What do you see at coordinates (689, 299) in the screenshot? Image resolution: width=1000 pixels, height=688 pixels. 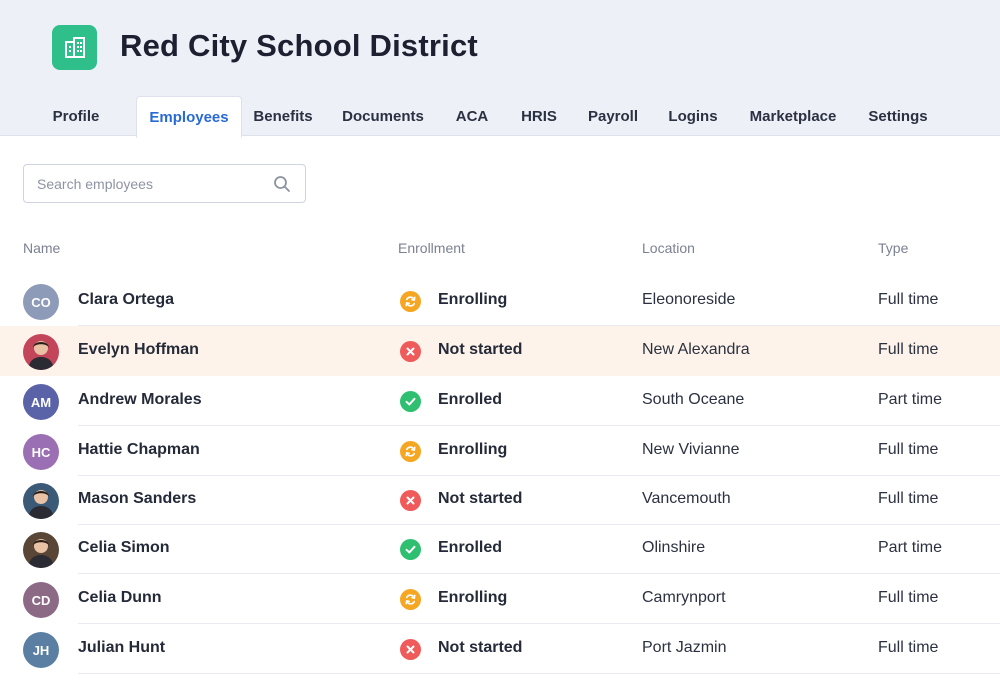 I see `employee-location: Eleonoreside` at bounding box center [689, 299].